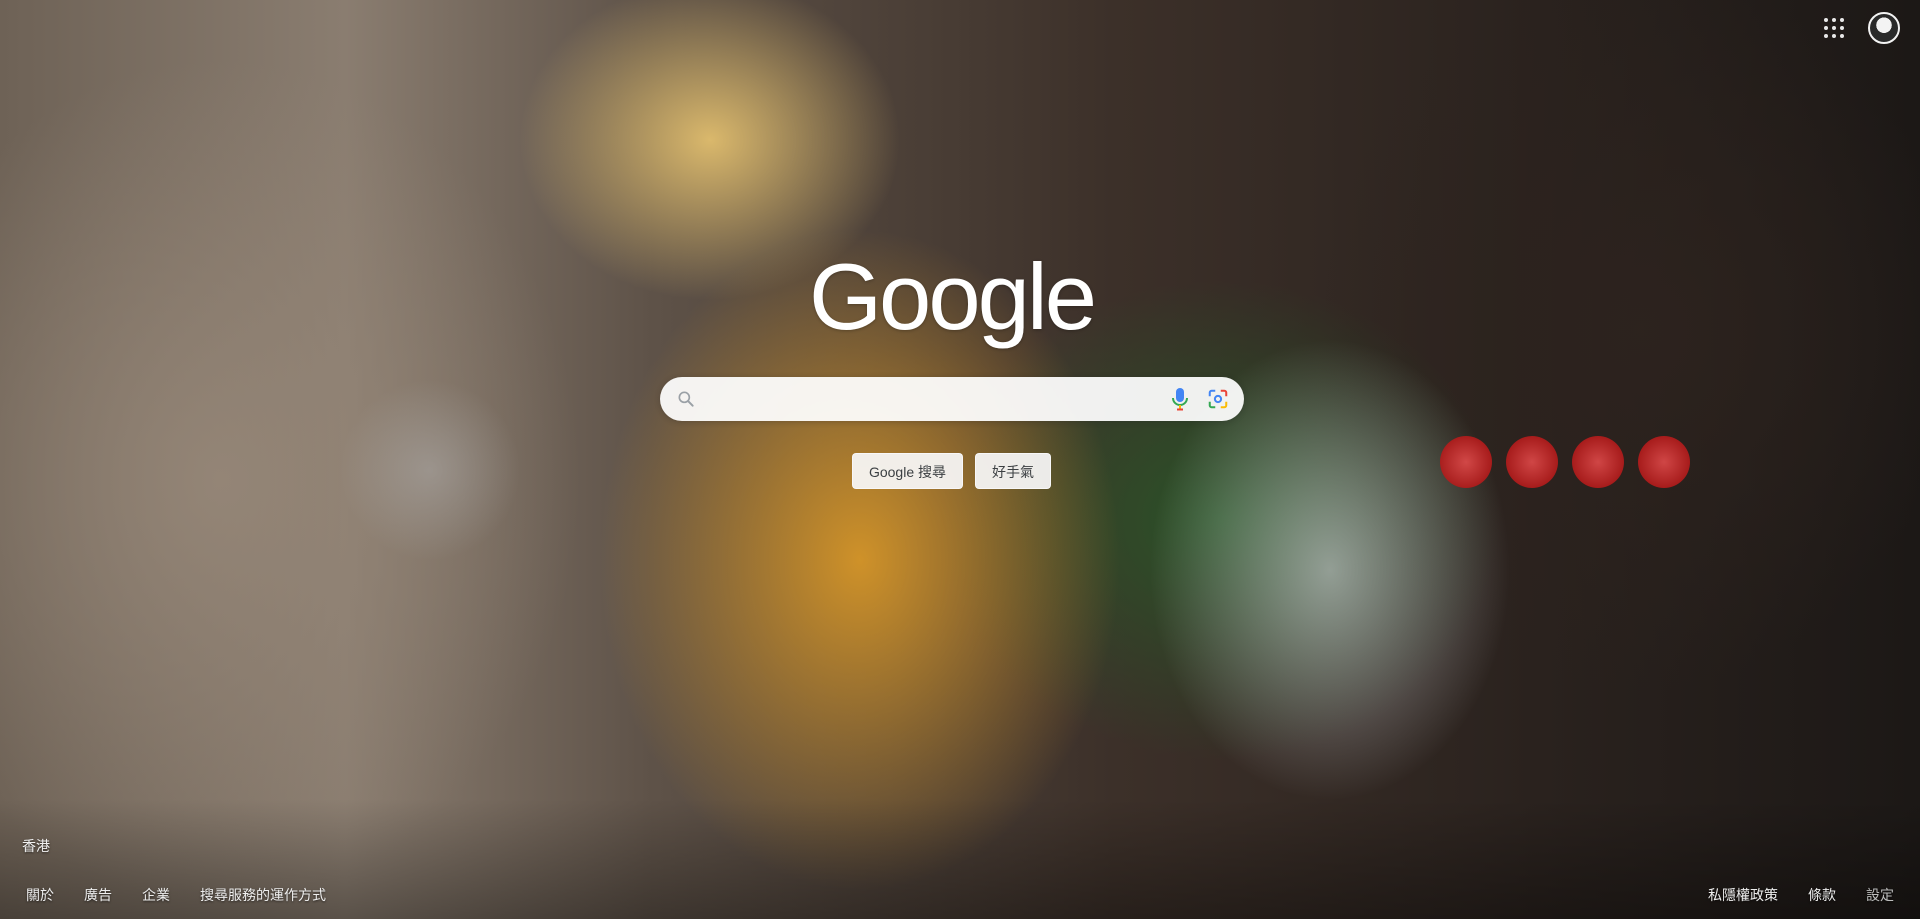  Describe the element at coordinates (686, 399) in the screenshot. I see `search-icon` at that location.